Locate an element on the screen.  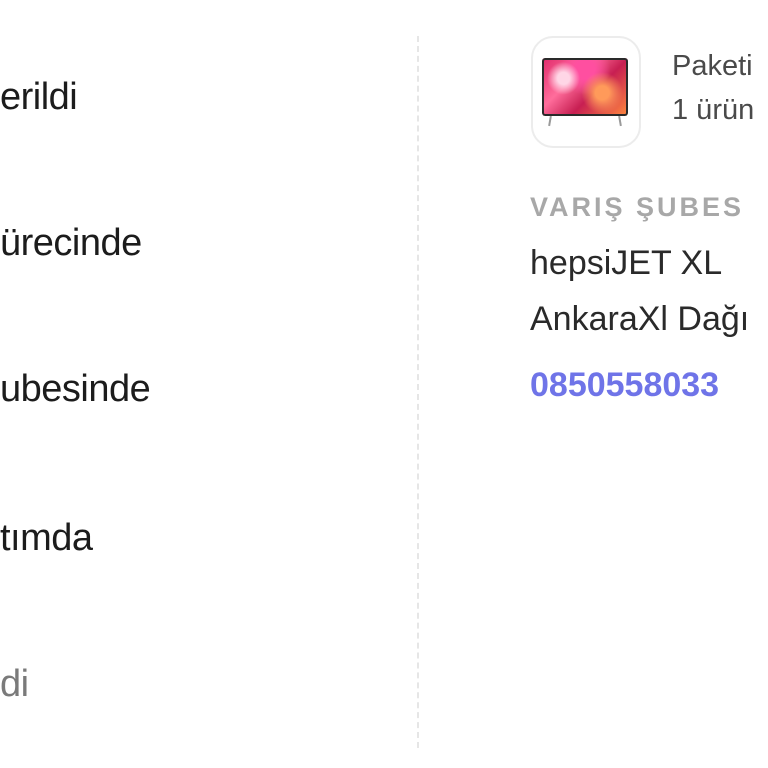
tracking-step-label: ürecinde is located at coordinates (71, 243).